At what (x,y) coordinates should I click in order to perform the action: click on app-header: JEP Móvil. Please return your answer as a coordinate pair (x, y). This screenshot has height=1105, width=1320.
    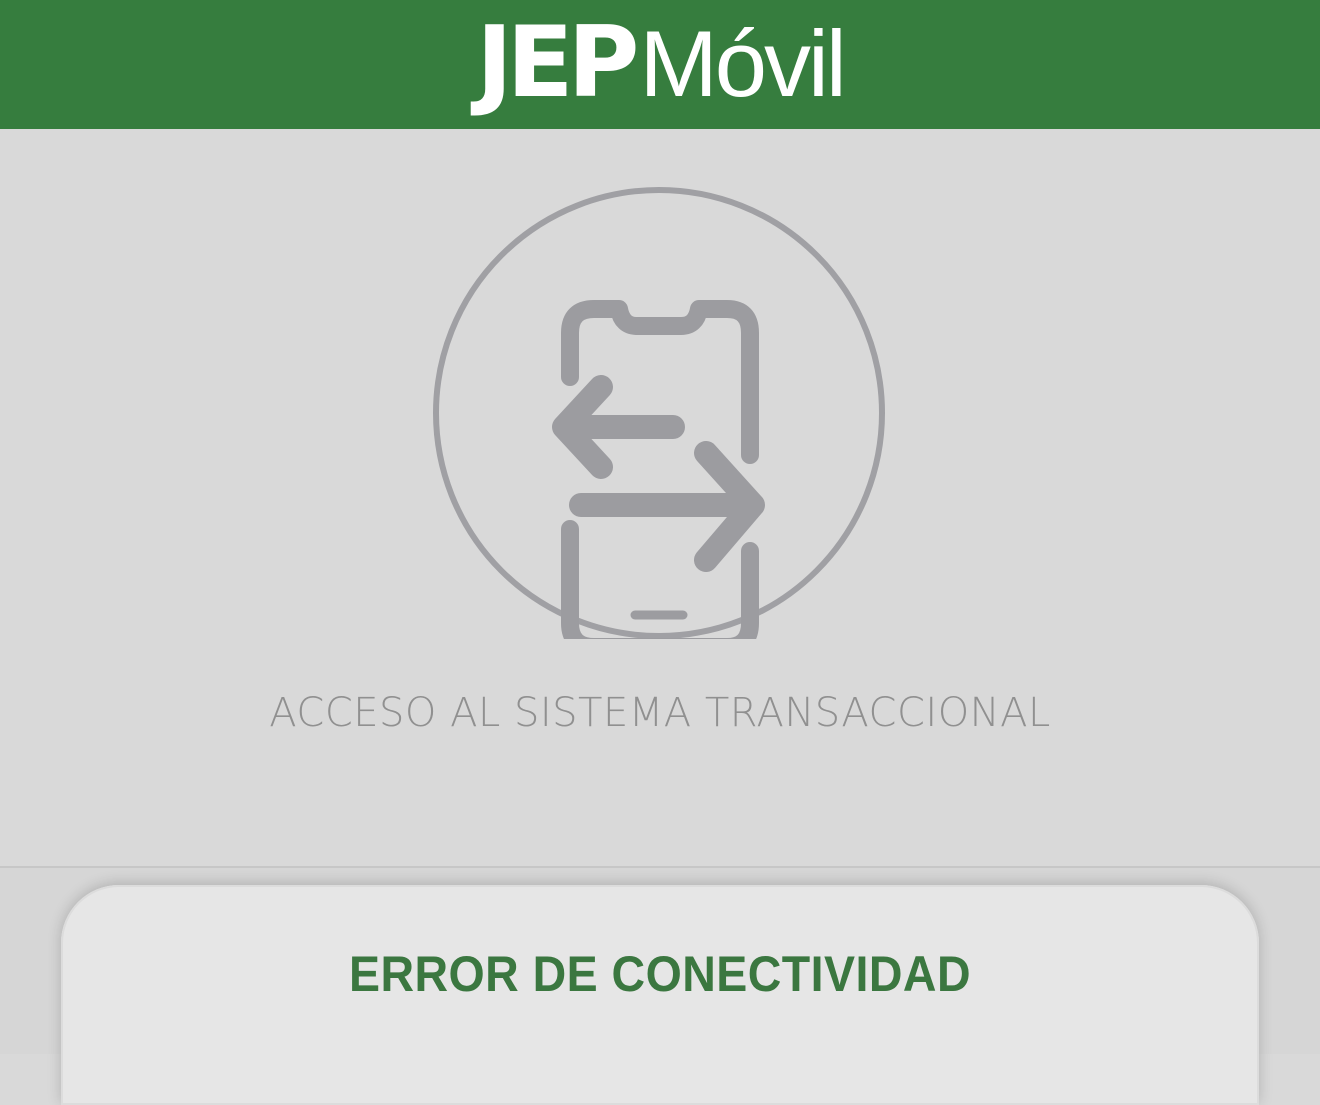
    Looking at the image, I should click on (660, 64).